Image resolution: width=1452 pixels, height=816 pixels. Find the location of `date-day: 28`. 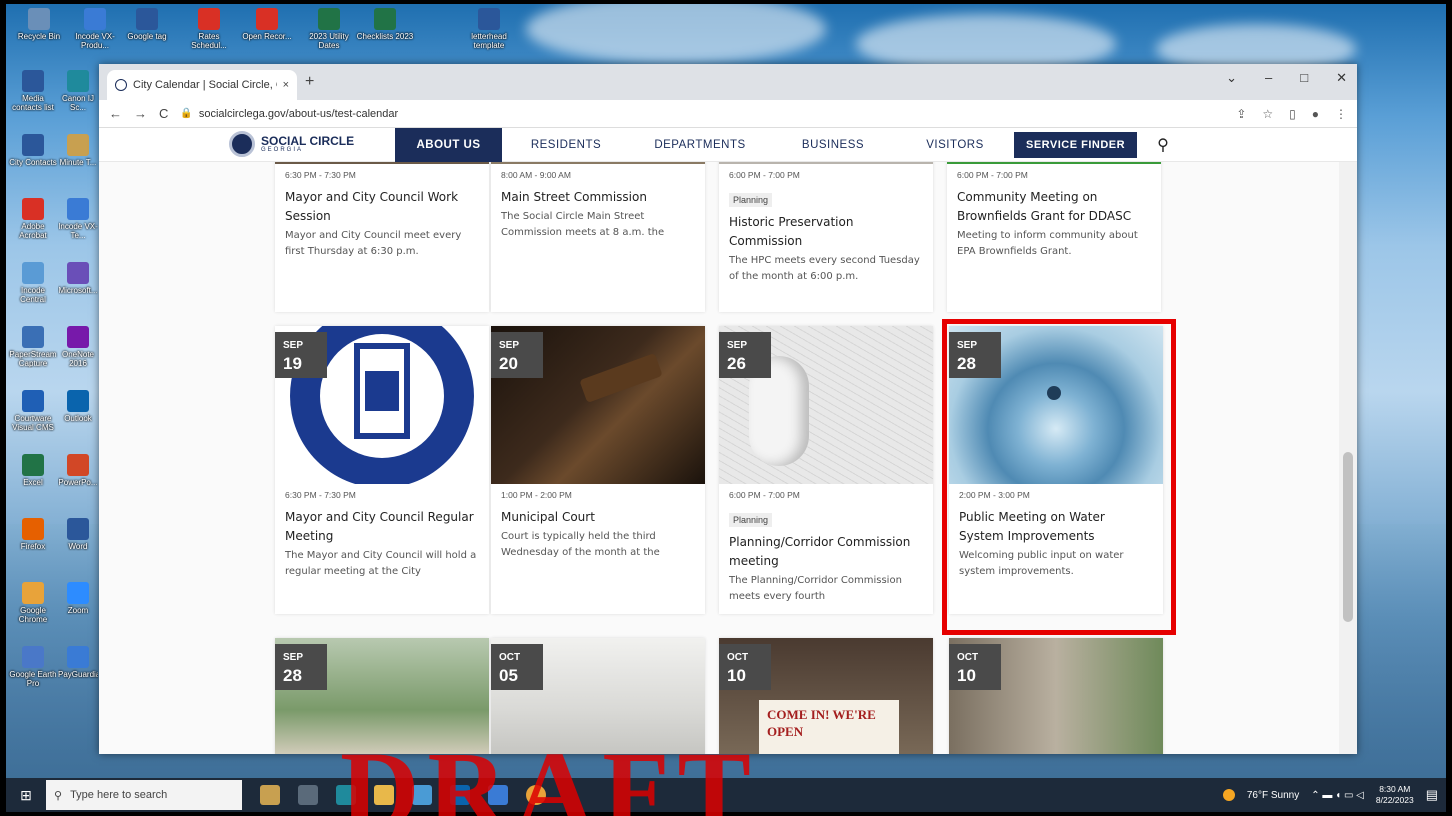

date-day: 28 is located at coordinates (292, 675).